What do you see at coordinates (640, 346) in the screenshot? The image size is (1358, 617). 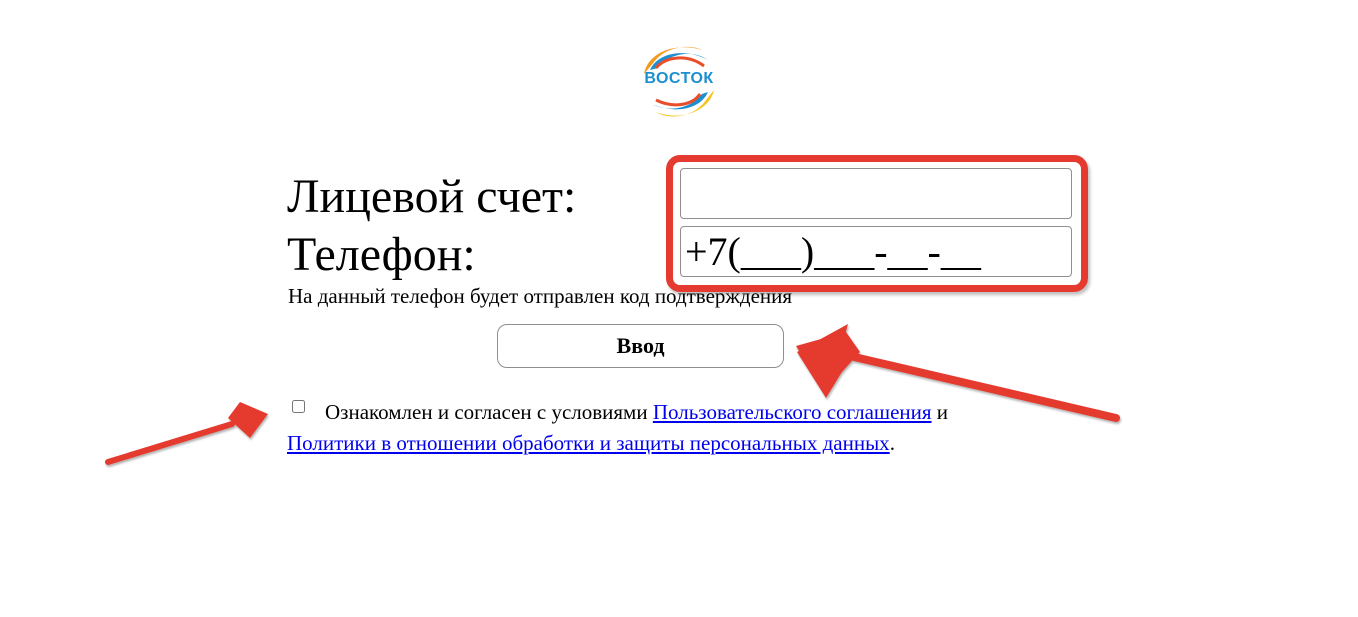 I see `submit-button: Ввод` at bounding box center [640, 346].